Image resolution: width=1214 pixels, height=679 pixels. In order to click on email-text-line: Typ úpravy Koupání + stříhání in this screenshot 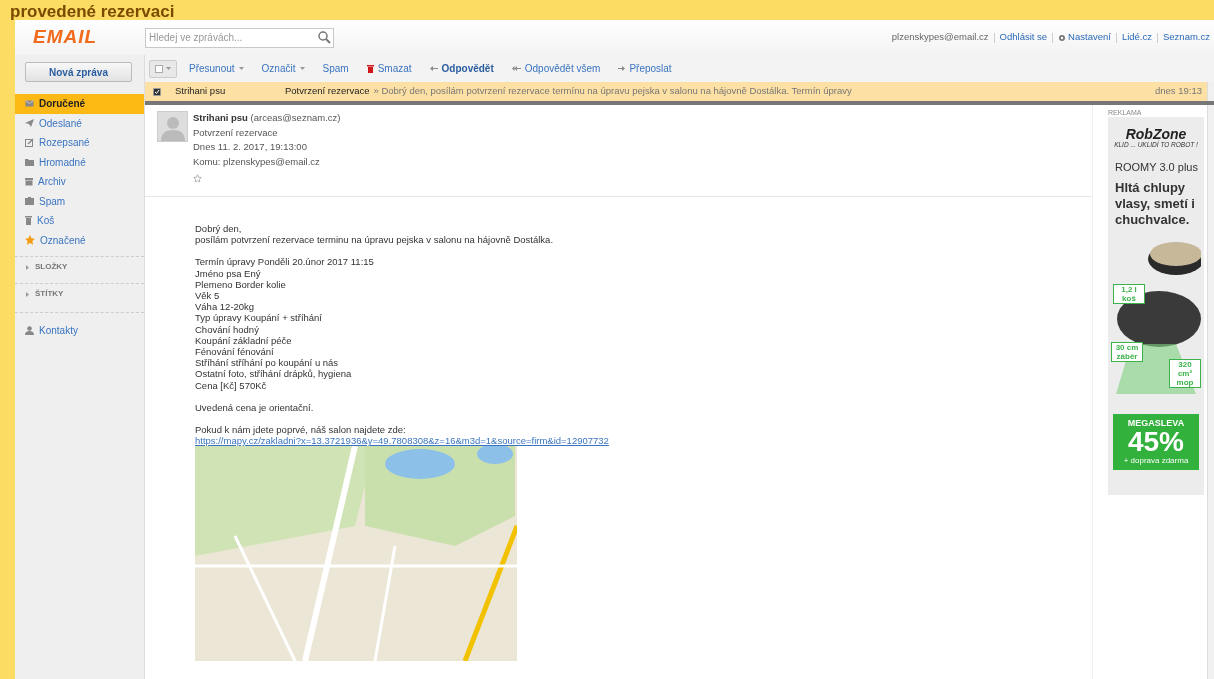, I will do `click(259, 318)`.